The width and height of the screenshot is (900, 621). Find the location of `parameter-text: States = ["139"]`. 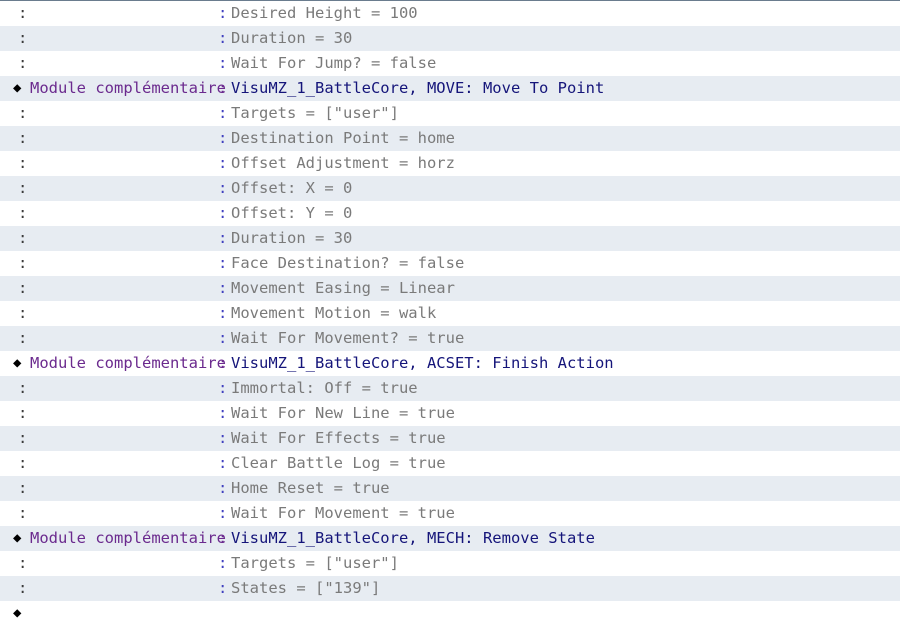

parameter-text: States = ["139"] is located at coordinates (306, 588).